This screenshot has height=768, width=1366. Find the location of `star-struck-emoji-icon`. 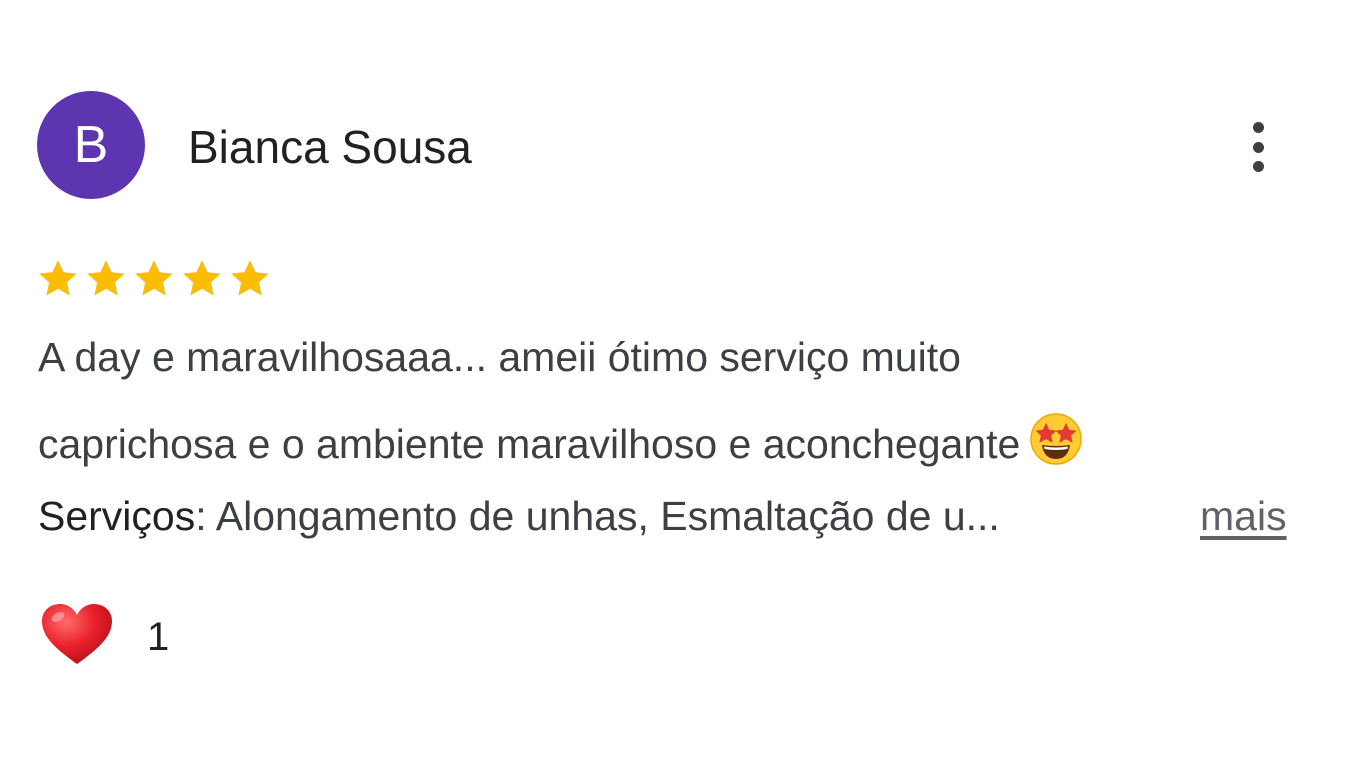

star-struck-emoji-icon is located at coordinates (1056, 444).